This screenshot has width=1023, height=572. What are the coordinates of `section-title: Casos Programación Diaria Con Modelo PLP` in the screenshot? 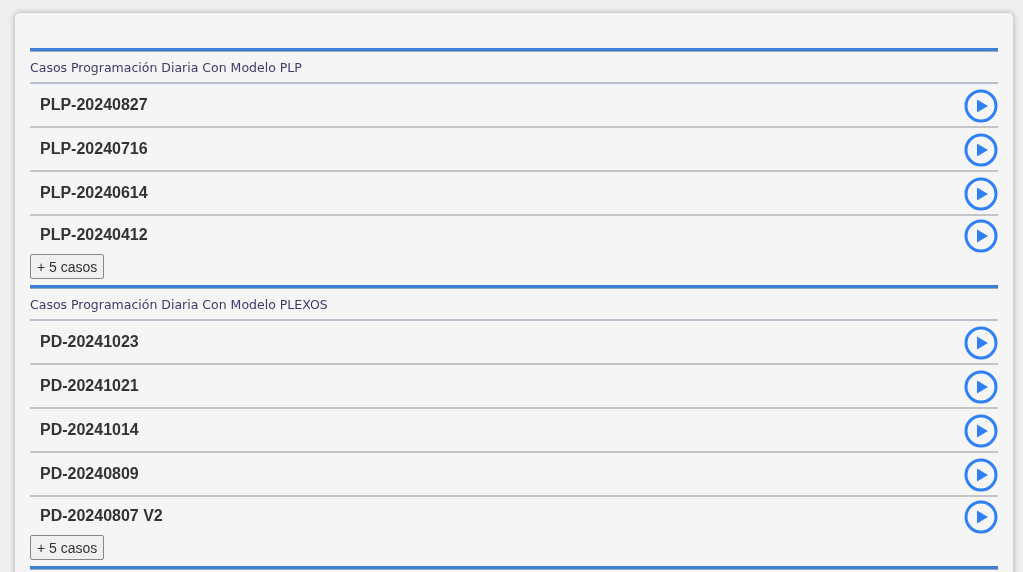 It's located at (166, 68).